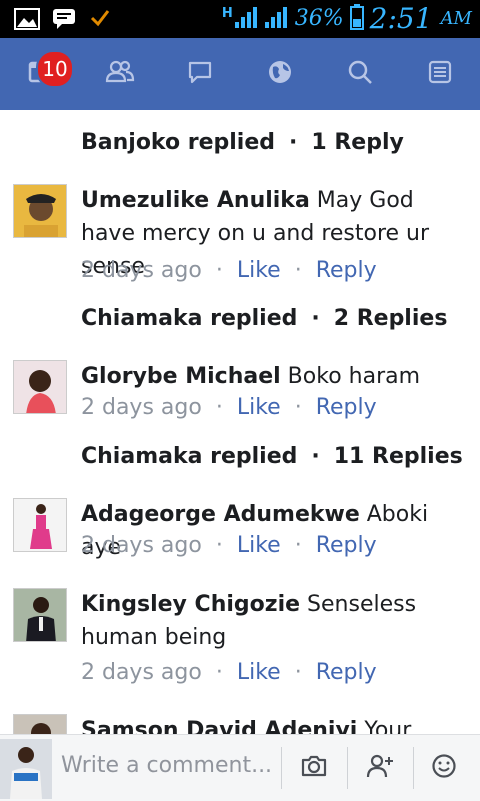  I want to click on nav-news-feed: 10, so click(40, 74).